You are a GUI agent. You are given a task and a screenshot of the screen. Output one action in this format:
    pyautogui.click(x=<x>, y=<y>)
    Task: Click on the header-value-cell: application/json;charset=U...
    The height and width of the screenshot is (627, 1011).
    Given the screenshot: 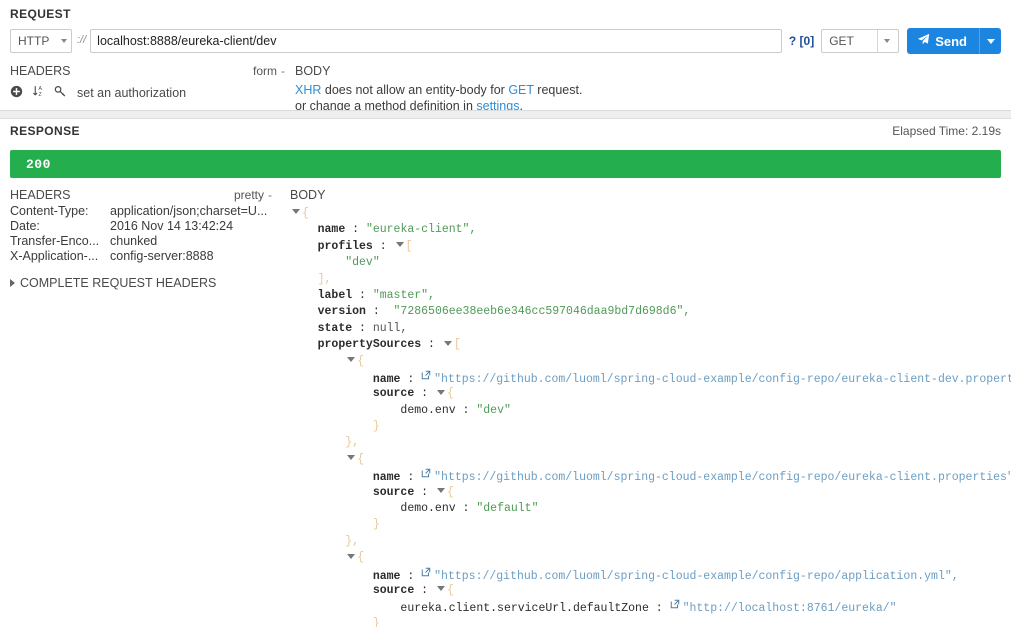 What is the action you would take?
    pyautogui.click(x=189, y=211)
    